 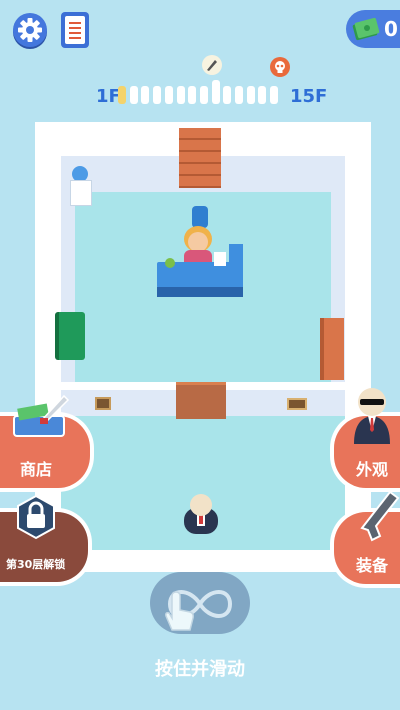 I want to click on locked-floor-button: 第30层解锁, so click(x=46, y=540).